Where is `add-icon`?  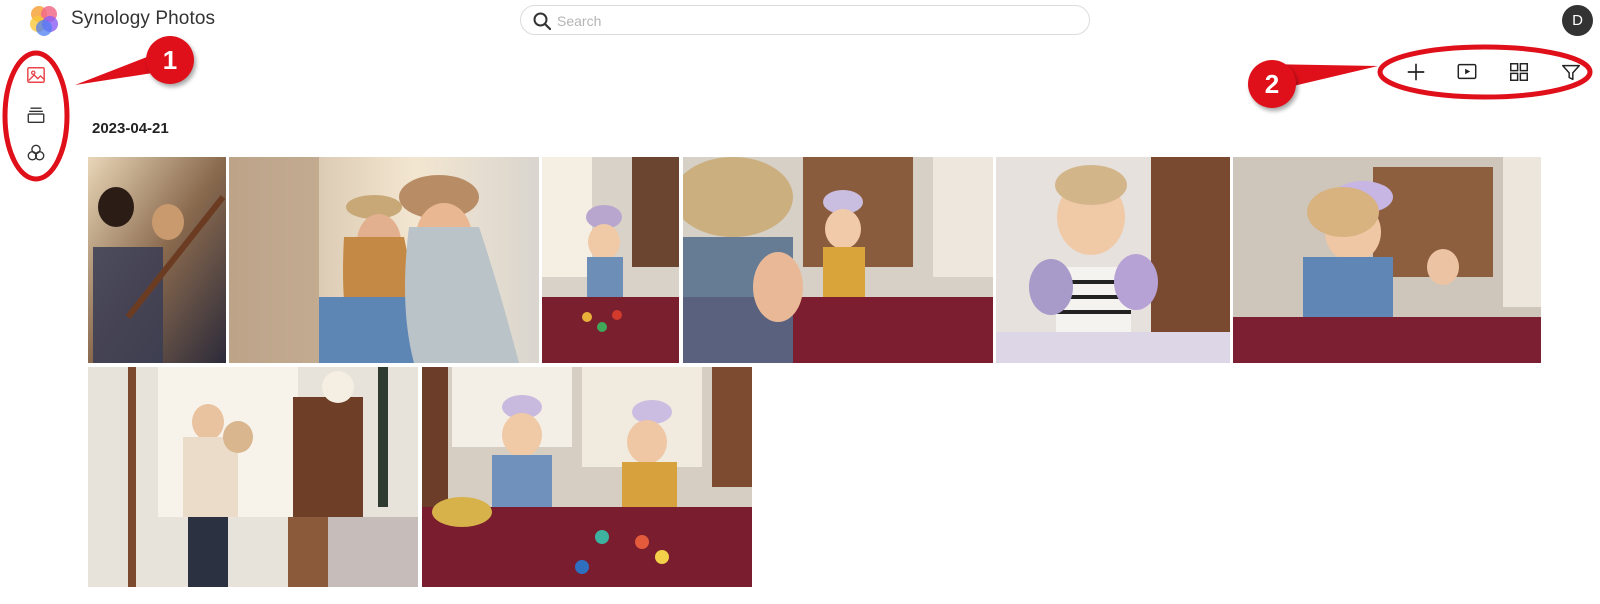 add-icon is located at coordinates (1416, 72).